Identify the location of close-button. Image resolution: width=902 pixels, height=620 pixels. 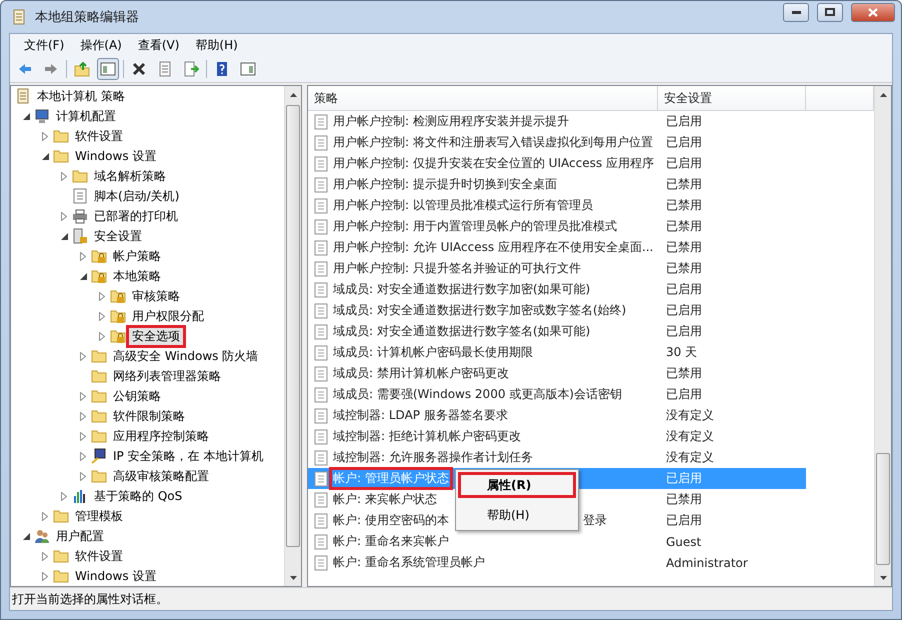
(873, 12).